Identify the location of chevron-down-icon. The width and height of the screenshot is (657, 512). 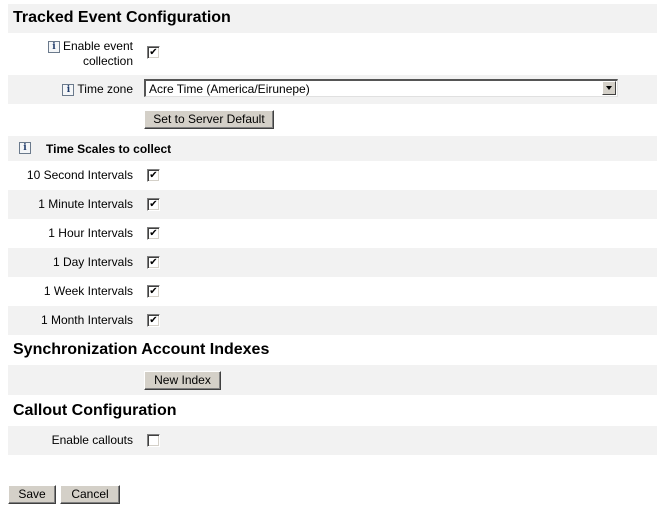
(609, 88).